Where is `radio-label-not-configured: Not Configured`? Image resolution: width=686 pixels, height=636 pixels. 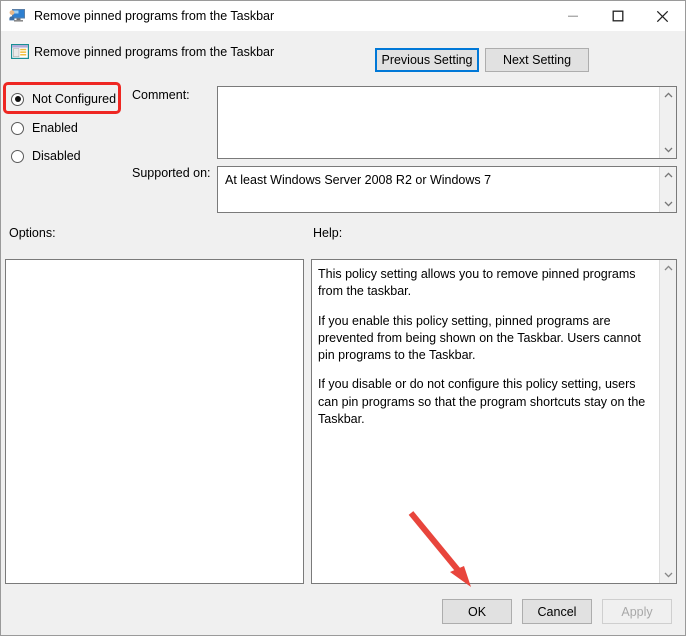 radio-label-not-configured: Not Configured is located at coordinates (74, 99).